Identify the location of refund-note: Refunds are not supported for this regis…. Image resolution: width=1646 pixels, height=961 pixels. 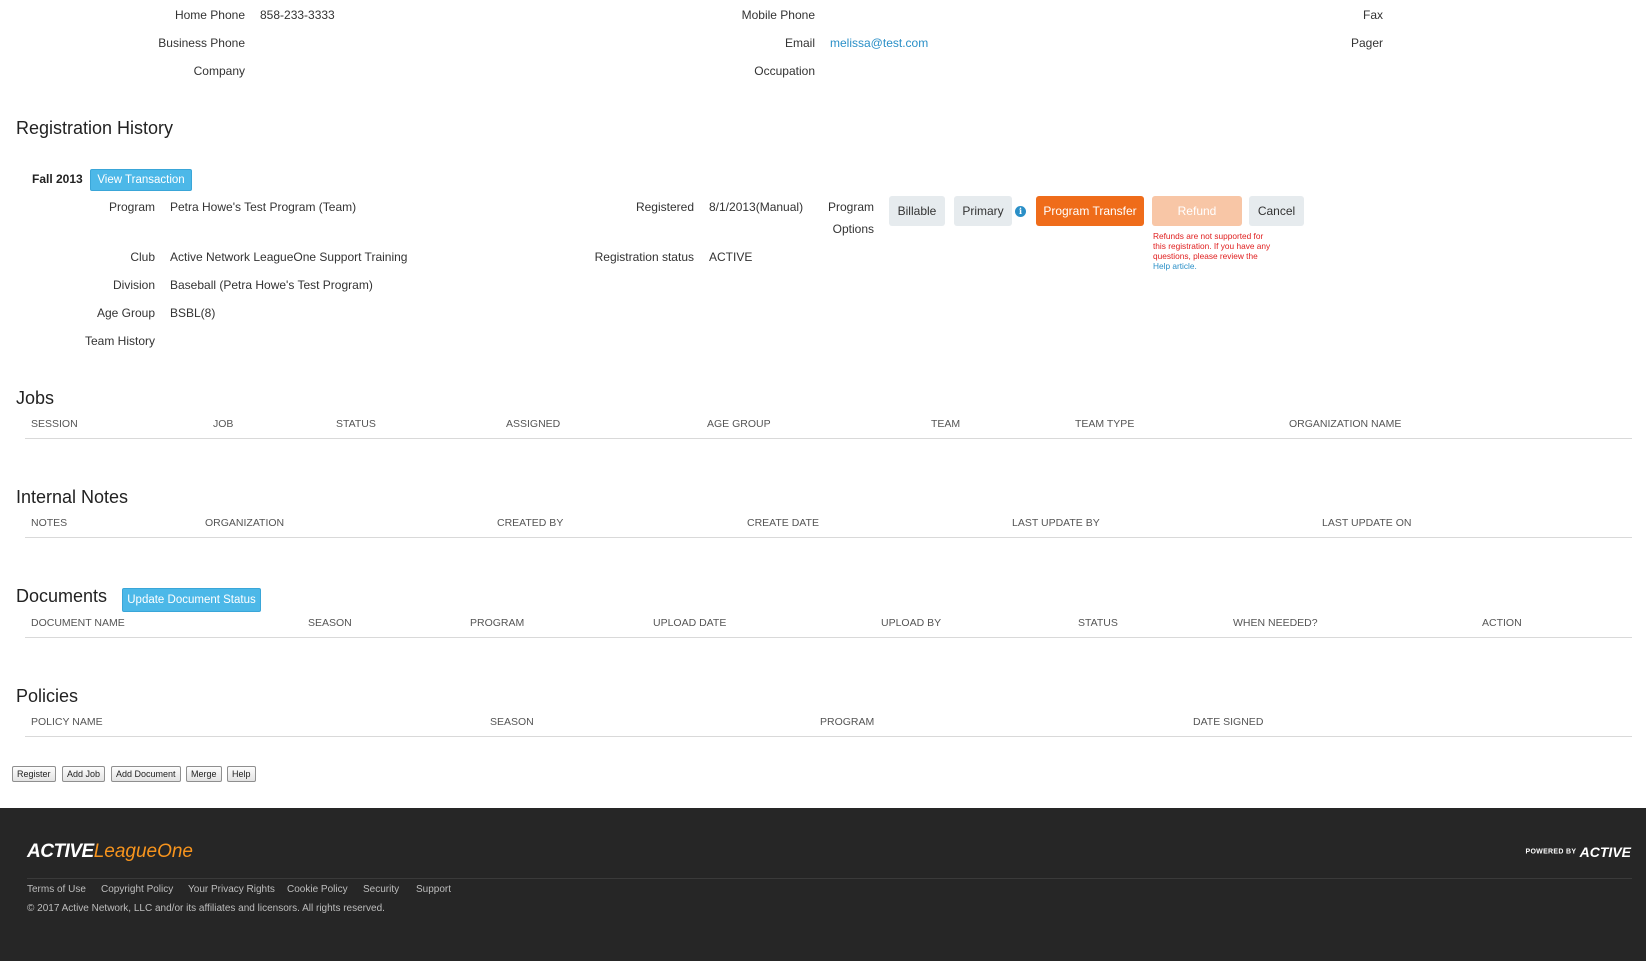
(1213, 251).